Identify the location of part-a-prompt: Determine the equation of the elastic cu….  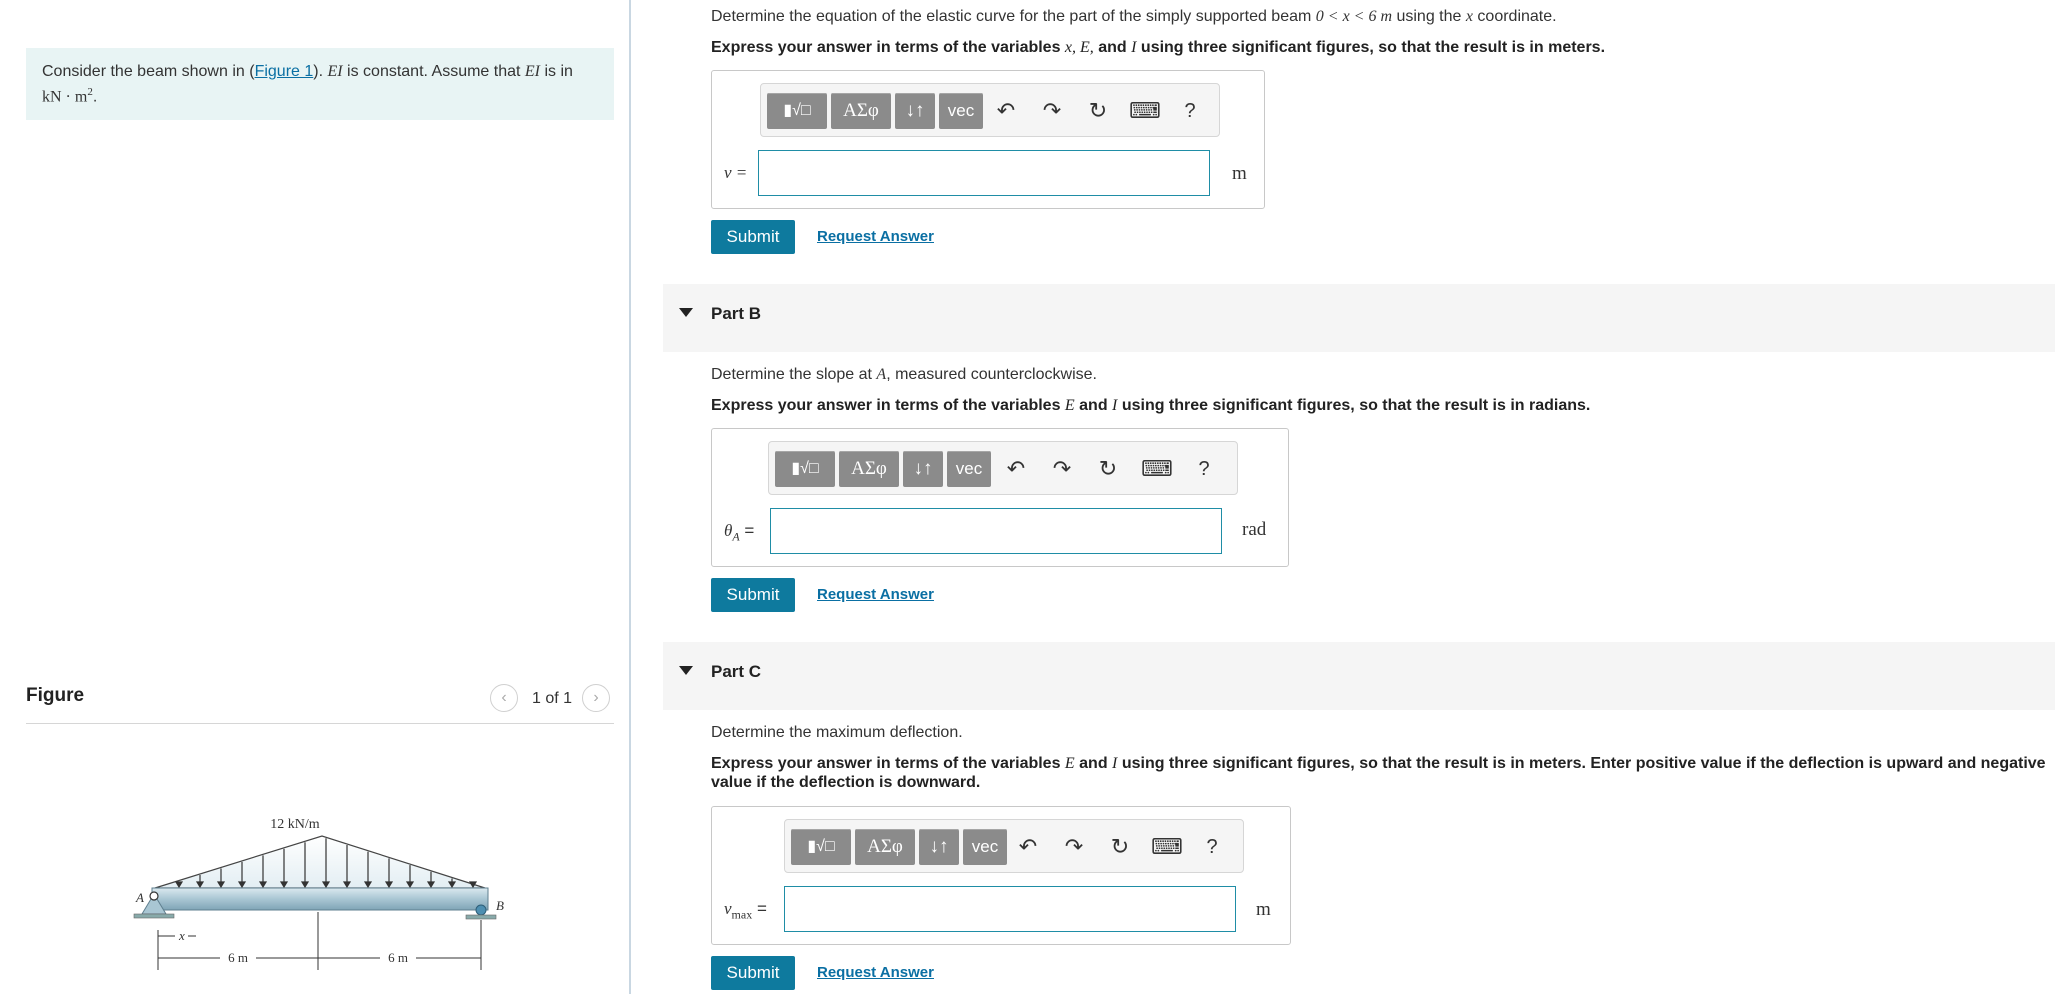
(1134, 17).